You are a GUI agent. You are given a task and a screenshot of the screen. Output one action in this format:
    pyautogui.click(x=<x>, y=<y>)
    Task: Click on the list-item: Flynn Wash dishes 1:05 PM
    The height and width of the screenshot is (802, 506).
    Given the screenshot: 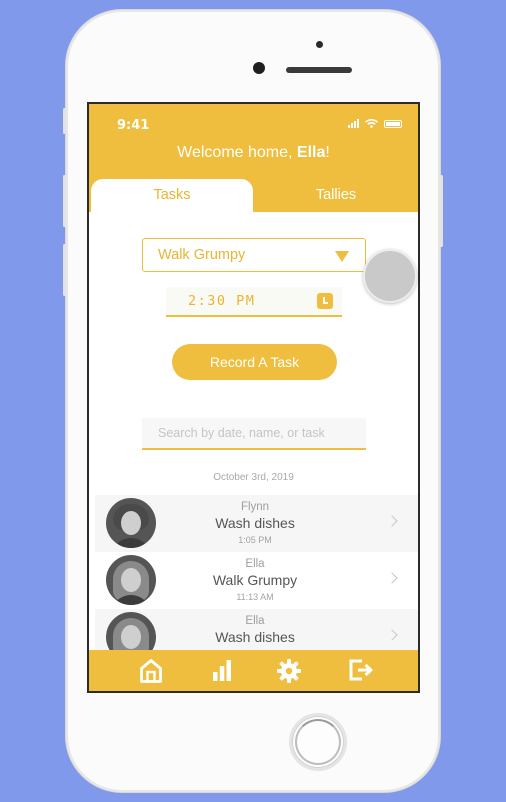 What is the action you would take?
    pyautogui.click(x=256, y=523)
    